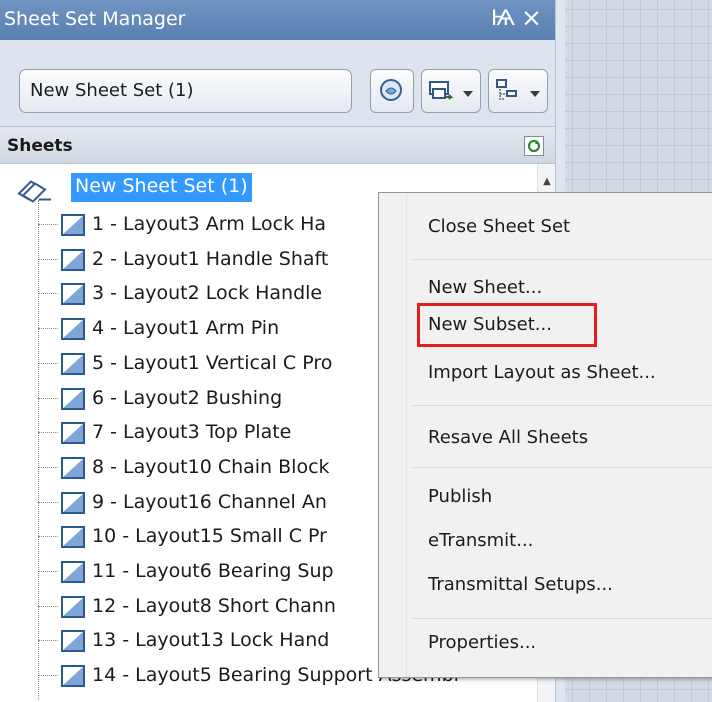 This screenshot has height=702, width=712. I want to click on sheets-tab-header: Sheets, so click(277, 145).